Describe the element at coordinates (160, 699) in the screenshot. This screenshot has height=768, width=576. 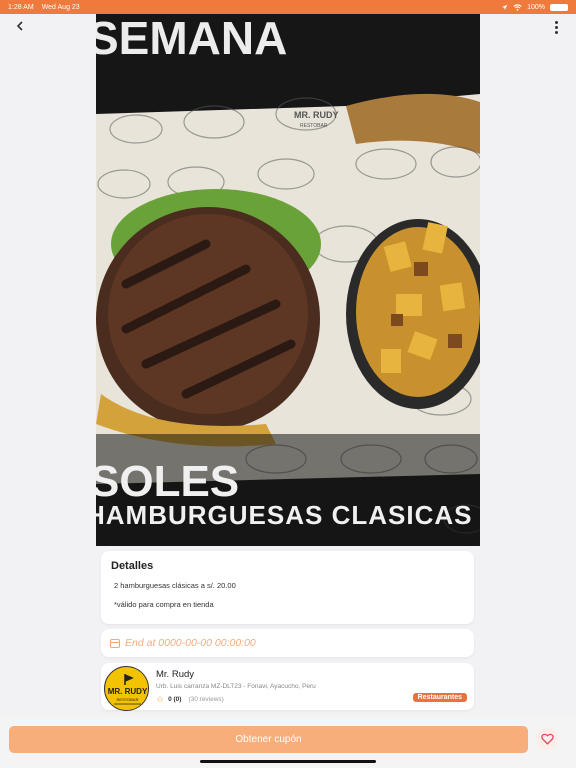
I see `star-icon: ☆` at that location.